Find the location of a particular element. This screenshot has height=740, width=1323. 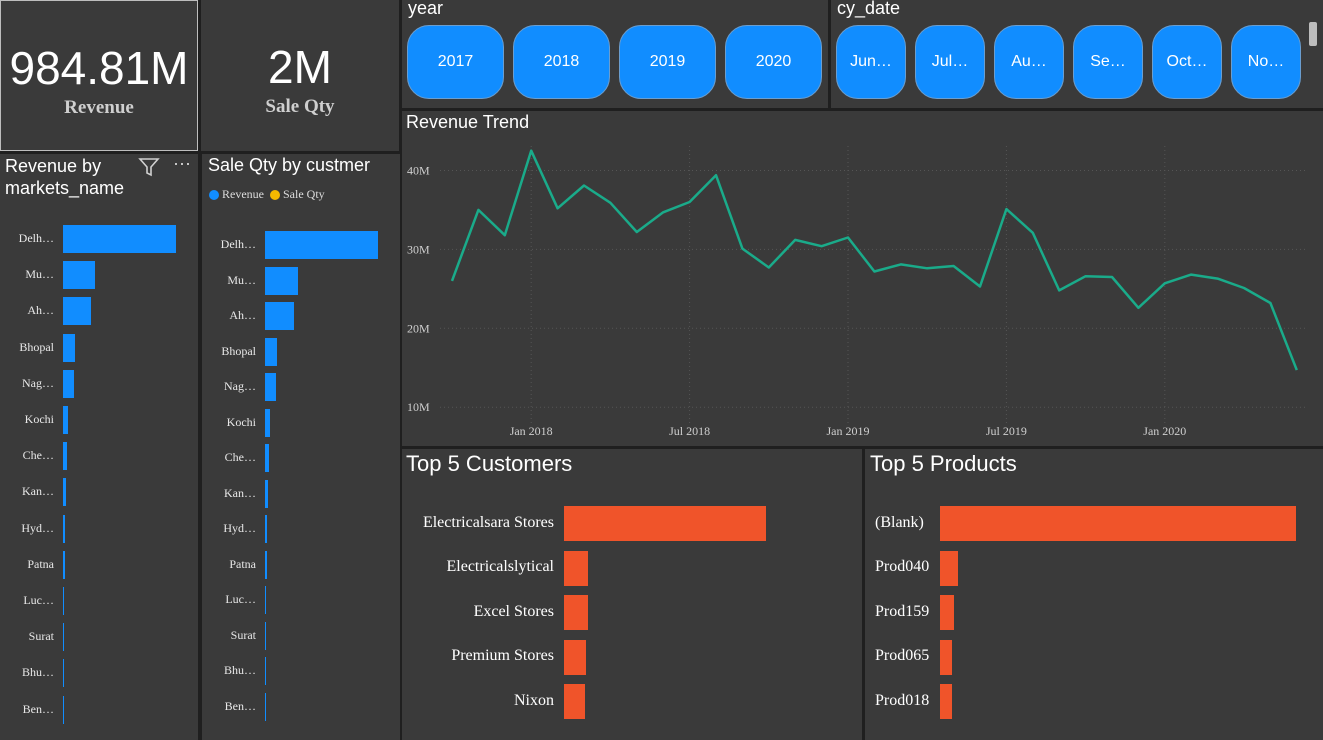

slicer-scrollbar is located at coordinates (1313, 34).